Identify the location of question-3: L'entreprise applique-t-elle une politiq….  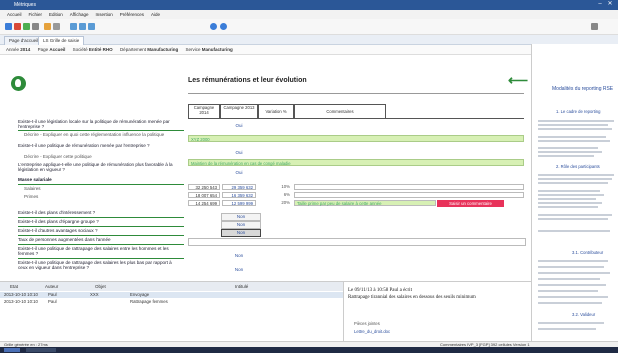
(95, 167).